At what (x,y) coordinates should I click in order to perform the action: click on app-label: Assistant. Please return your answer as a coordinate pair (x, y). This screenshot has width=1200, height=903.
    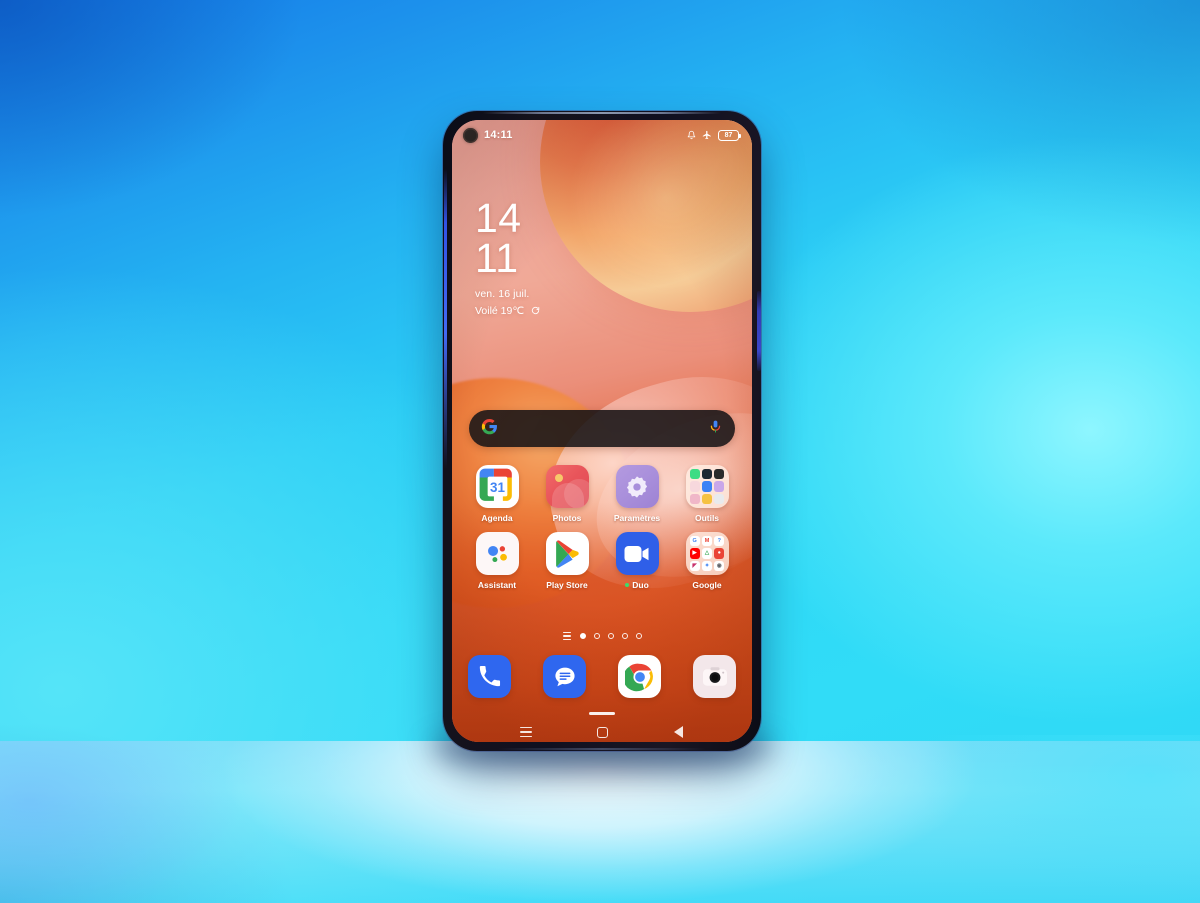
    Looking at the image, I should click on (497, 585).